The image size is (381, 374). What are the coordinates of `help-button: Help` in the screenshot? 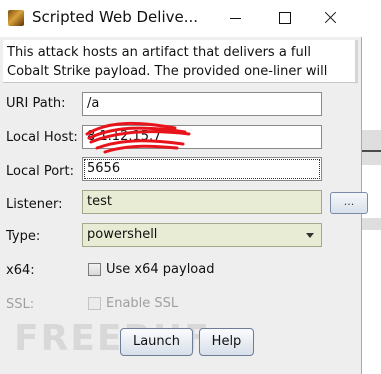 It's located at (226, 342).